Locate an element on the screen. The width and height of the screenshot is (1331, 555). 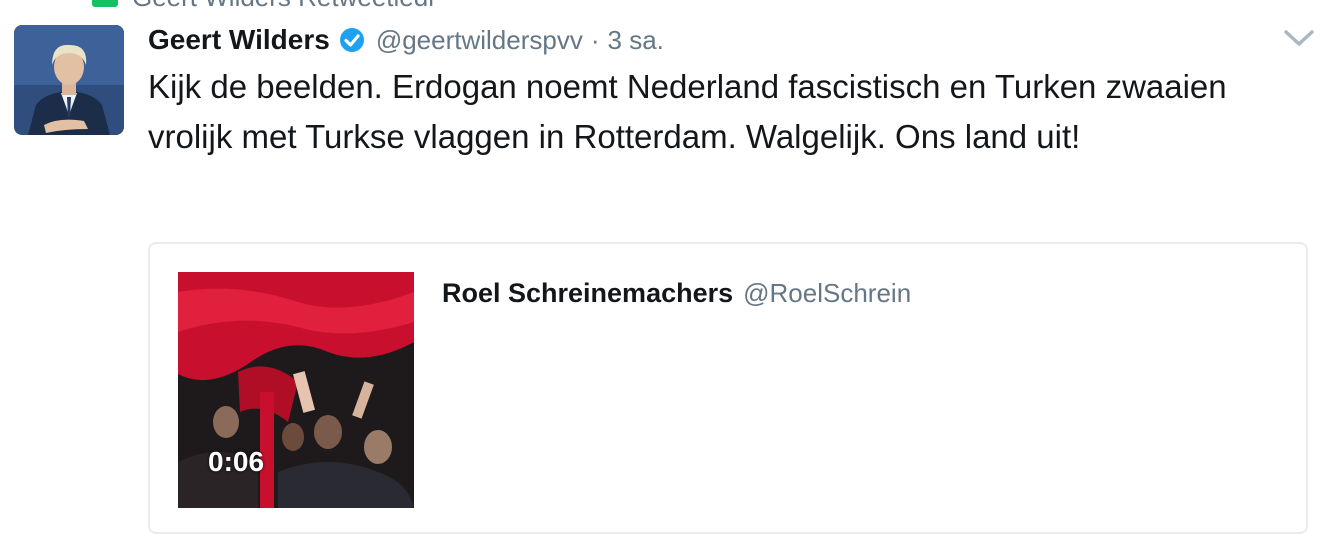
avatar is located at coordinates (69, 80).